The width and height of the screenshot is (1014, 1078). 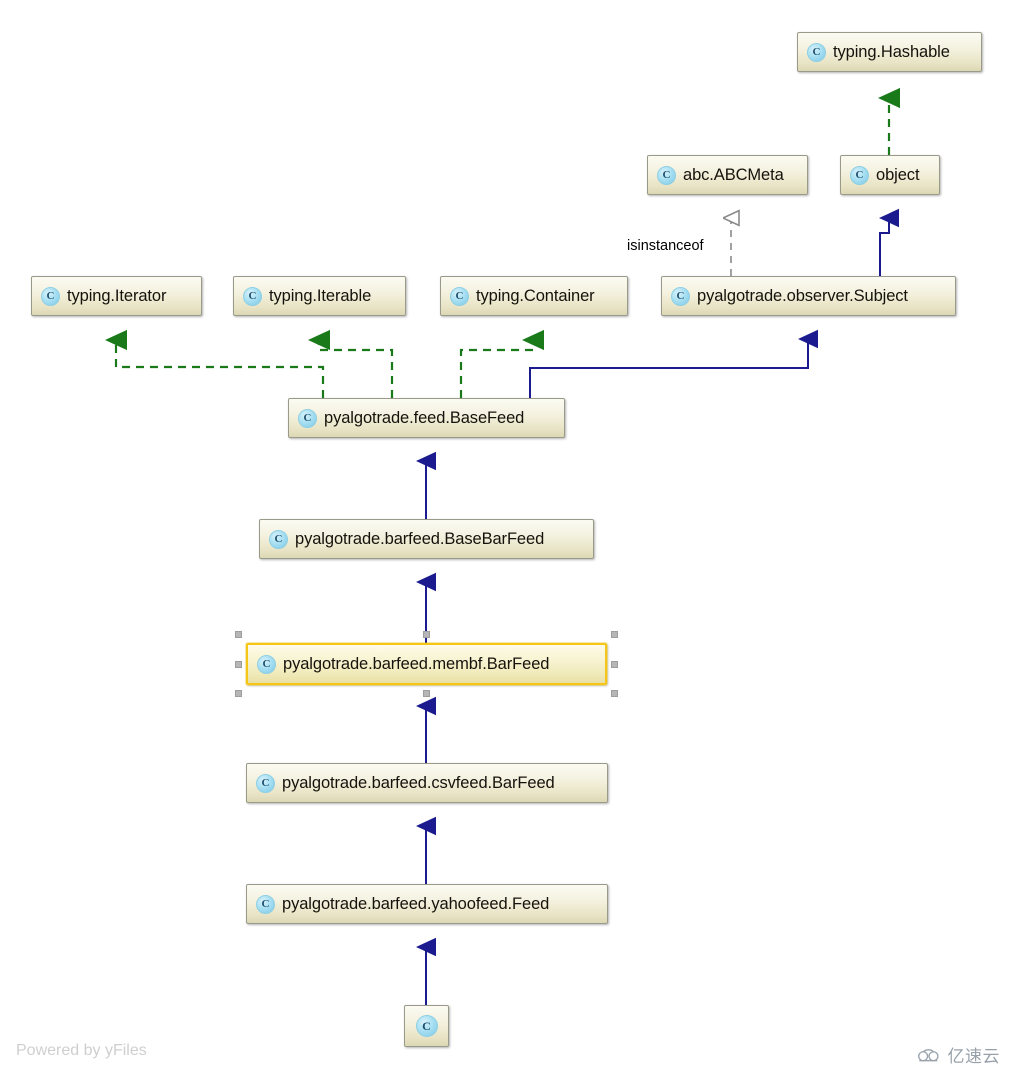 What do you see at coordinates (416, 663) in the screenshot?
I see `class-node-label: pyalgotrade.barfeed.membf.BarFeed` at bounding box center [416, 663].